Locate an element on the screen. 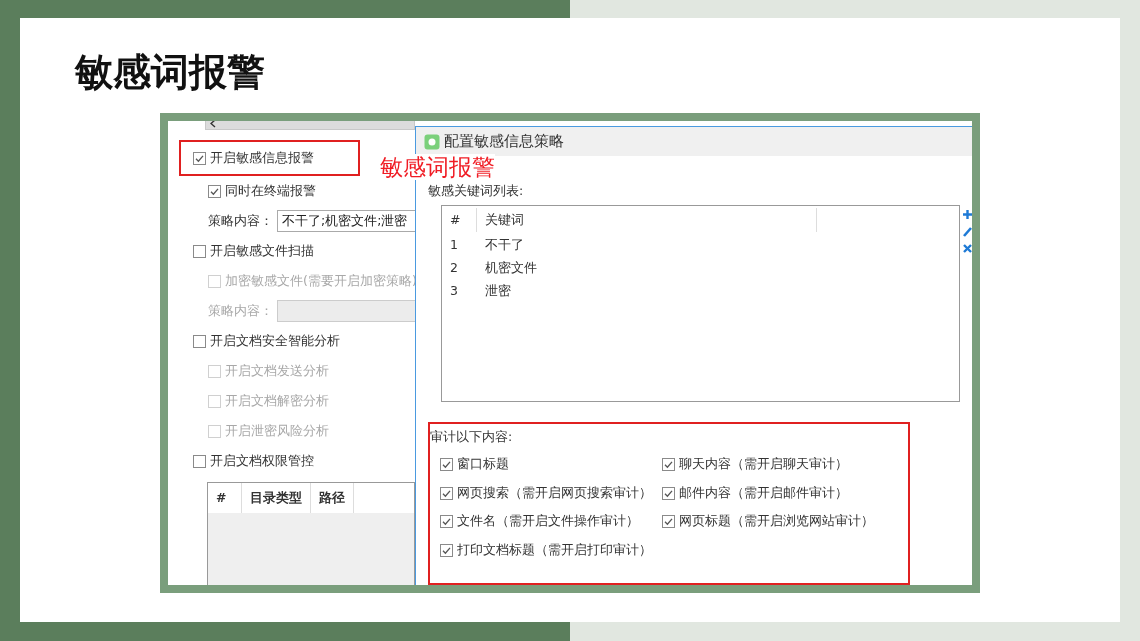  table-cell-text: 1 is located at coordinates (454, 245).